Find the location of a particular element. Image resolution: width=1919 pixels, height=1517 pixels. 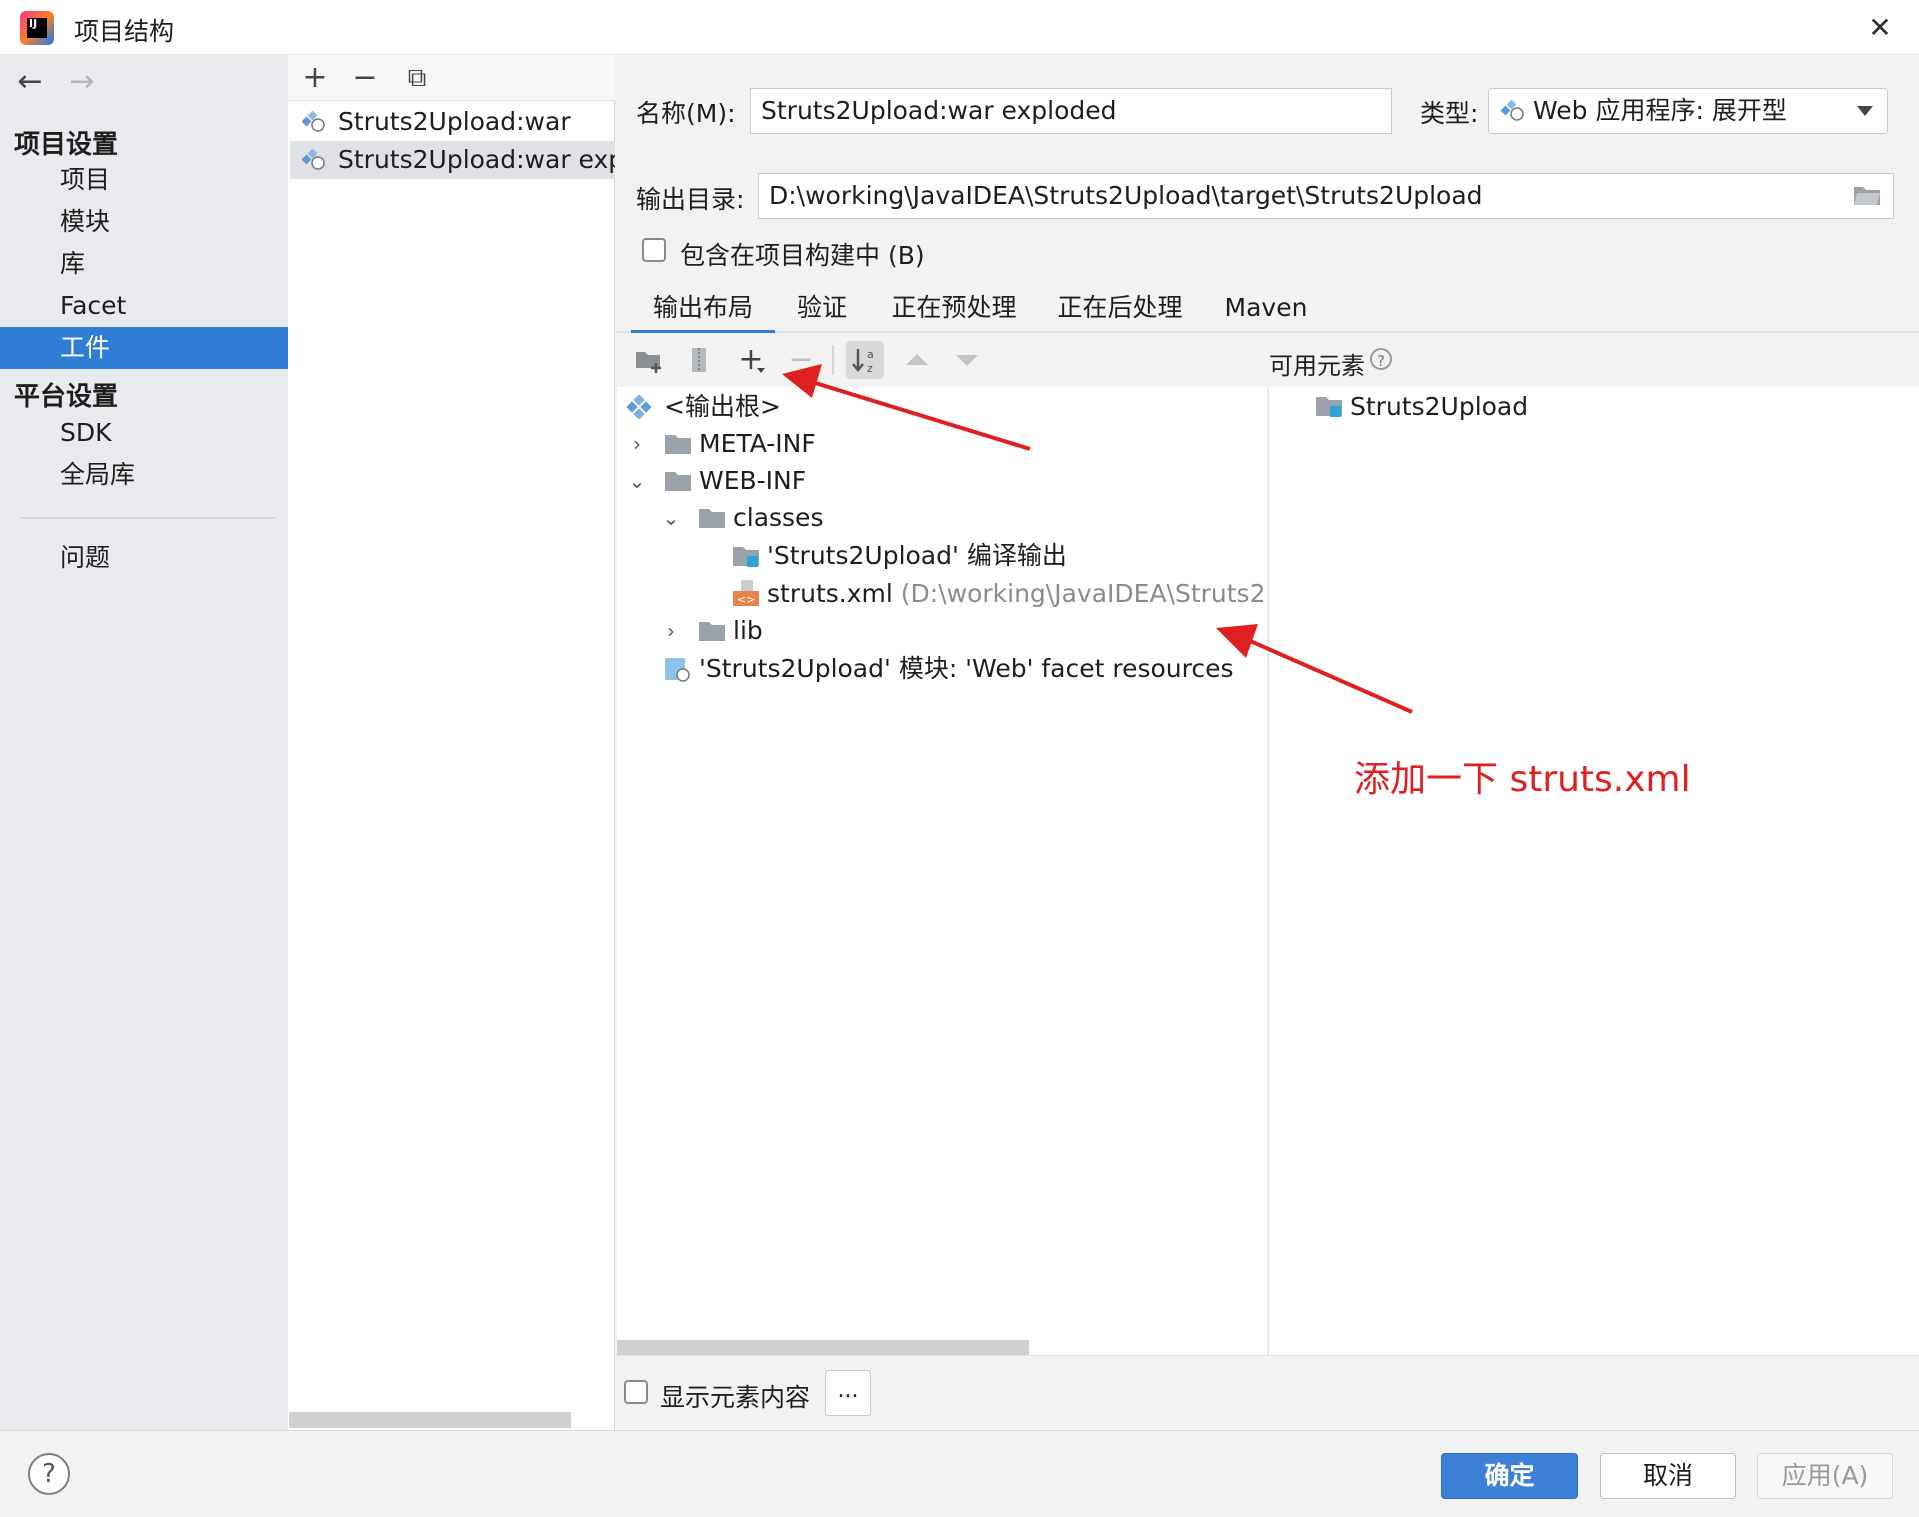

annotation-label: 添加一下 struts.xml is located at coordinates (1522, 779).